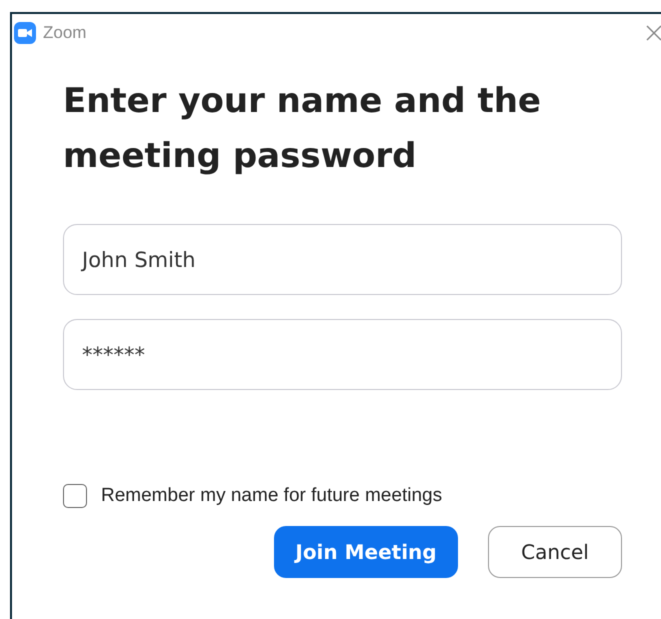  I want to click on cancel-button: Cancel, so click(555, 552).